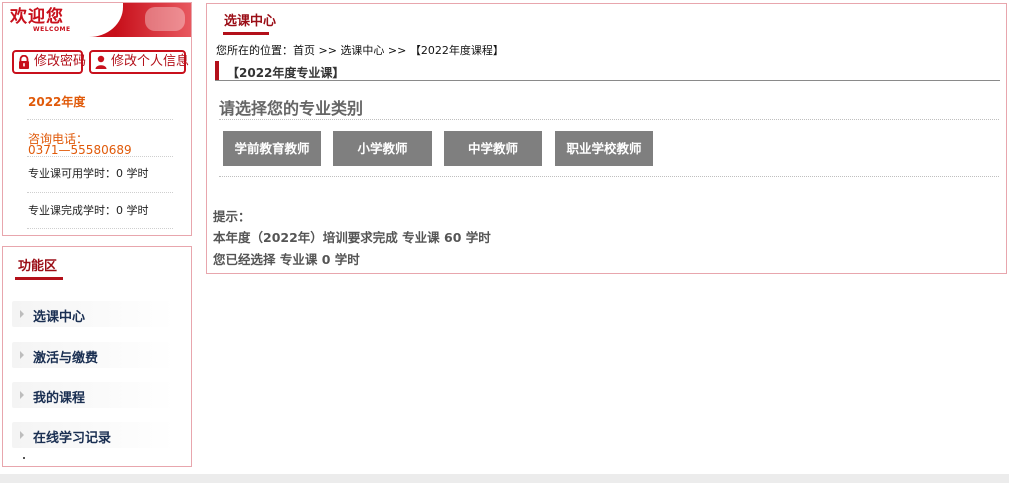 Image resolution: width=1009 pixels, height=483 pixels. What do you see at coordinates (272, 148) in the screenshot?
I see `category-button-preschool: 学前教育教师` at bounding box center [272, 148].